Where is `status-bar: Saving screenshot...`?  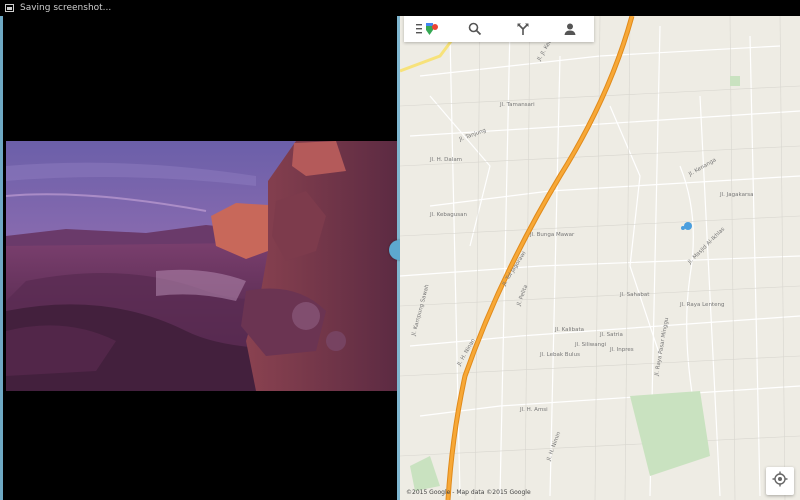
status-bar: Saving screenshot... is located at coordinates (400, 8).